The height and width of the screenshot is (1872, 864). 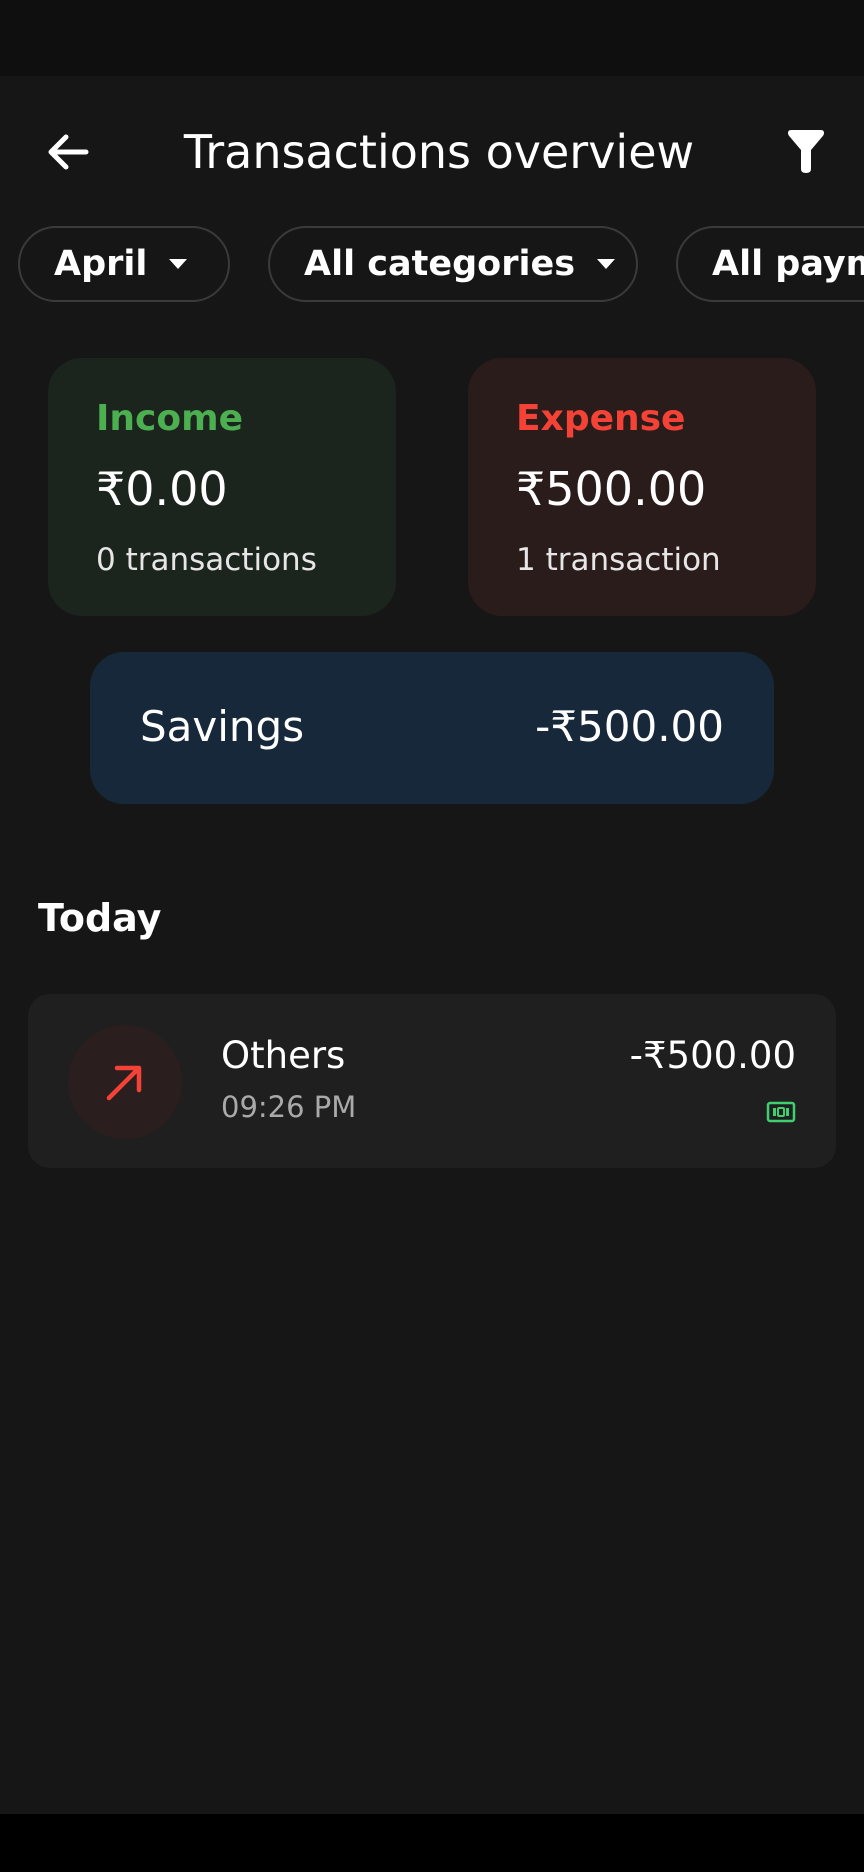 What do you see at coordinates (432, 728) in the screenshot?
I see `savings-card: Savings -₹500.00` at bounding box center [432, 728].